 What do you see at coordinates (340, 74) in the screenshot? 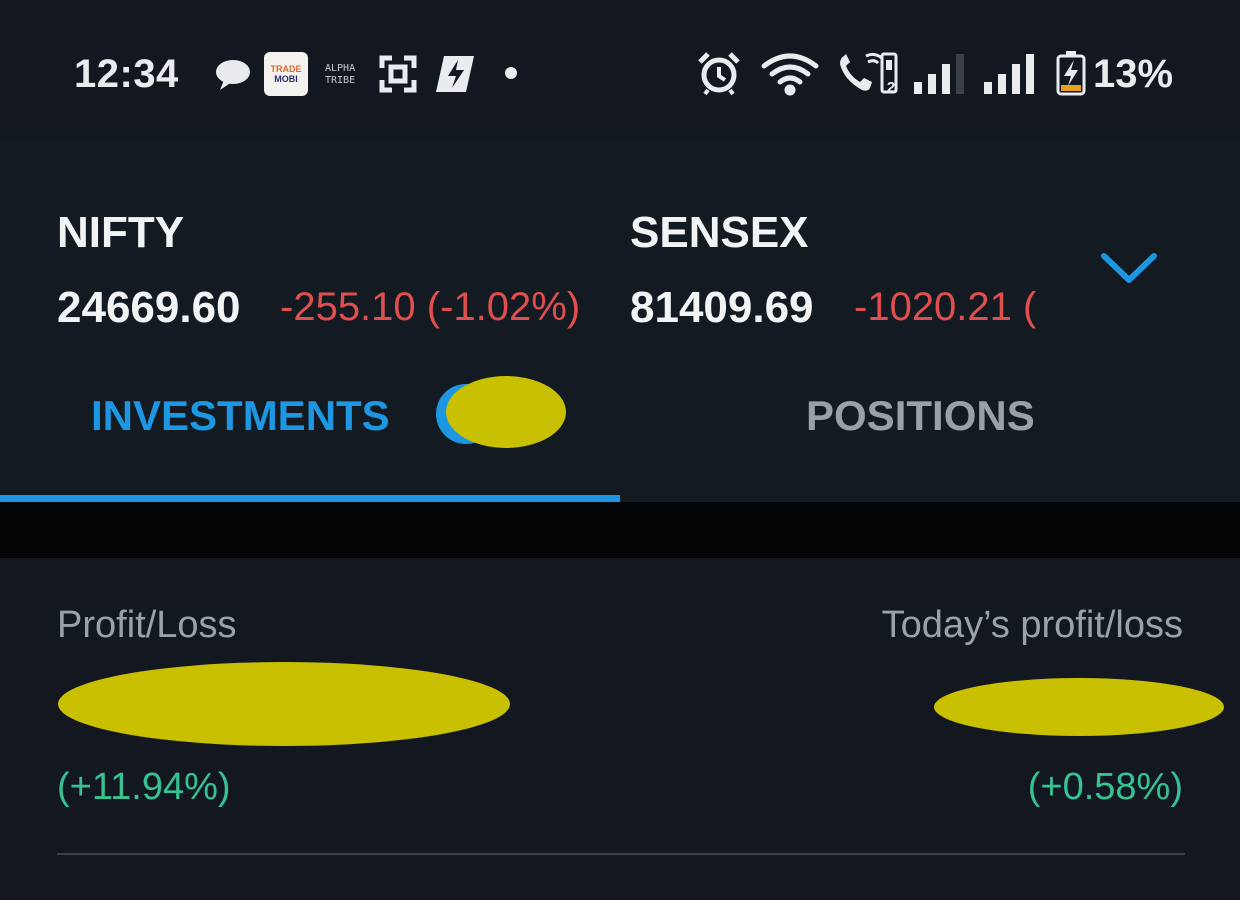
I see `alphatribe-app-icon: ALPHA TRIBE` at bounding box center [340, 74].